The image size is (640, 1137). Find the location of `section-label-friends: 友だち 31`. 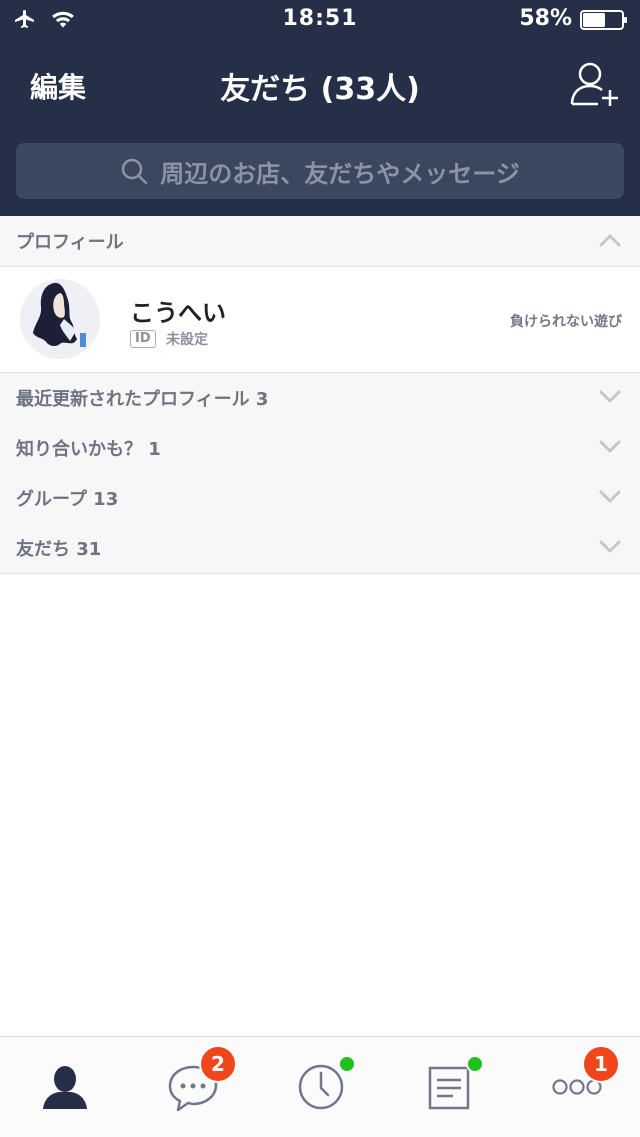

section-label-friends: 友だち 31 is located at coordinates (59, 549).